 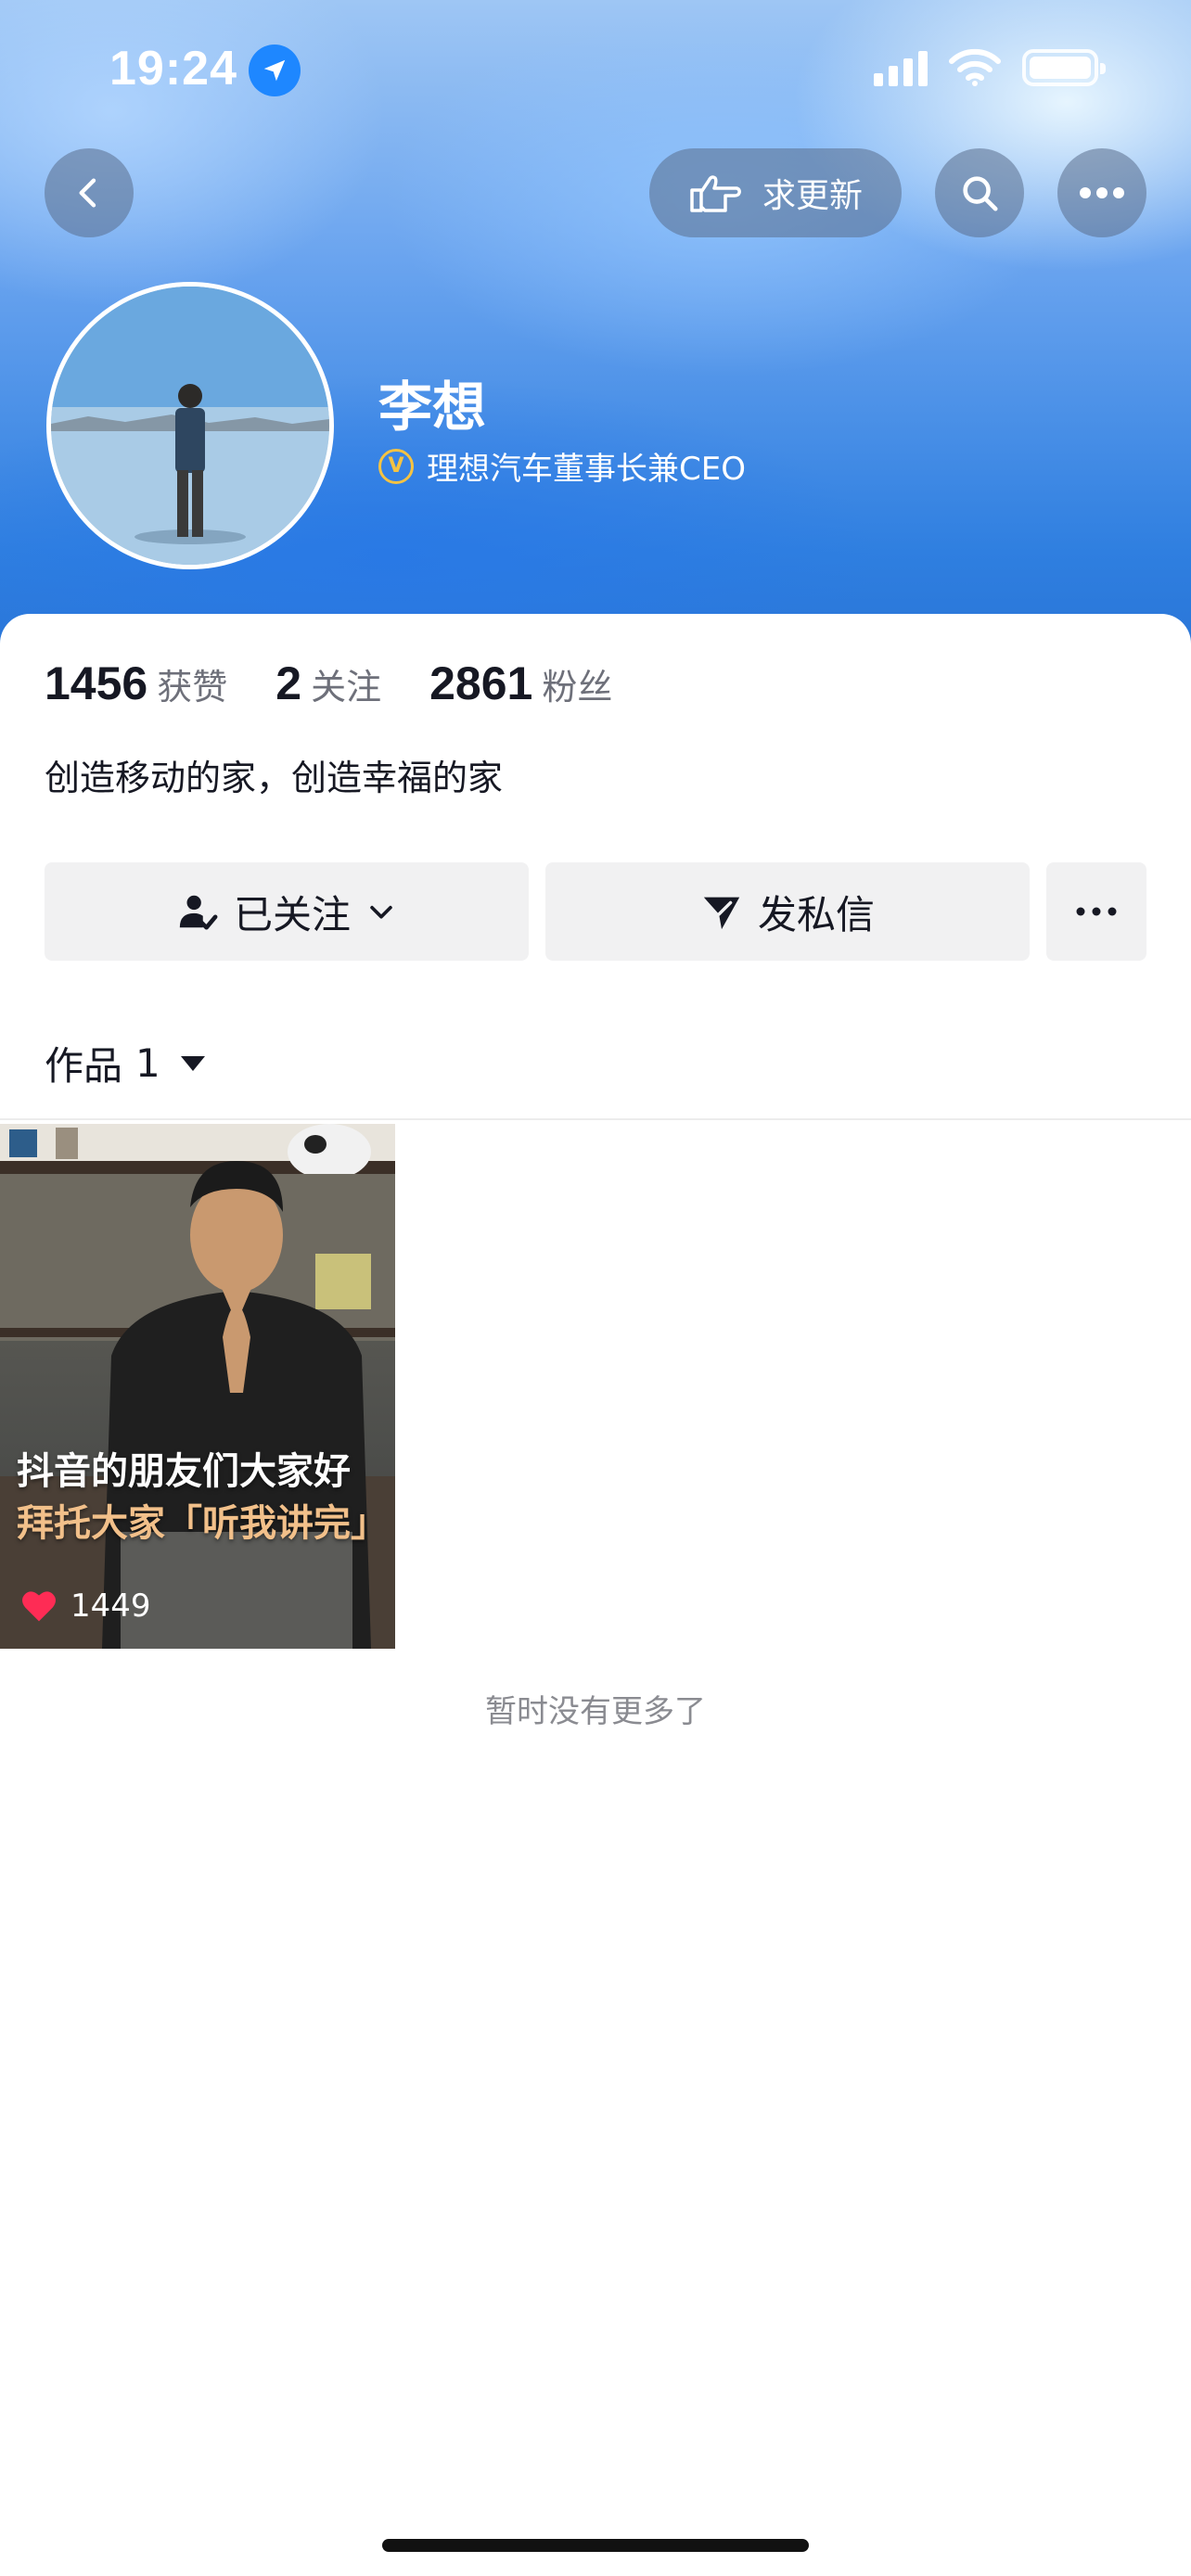 What do you see at coordinates (347, 687) in the screenshot?
I see `stat-label: 关注` at bounding box center [347, 687].